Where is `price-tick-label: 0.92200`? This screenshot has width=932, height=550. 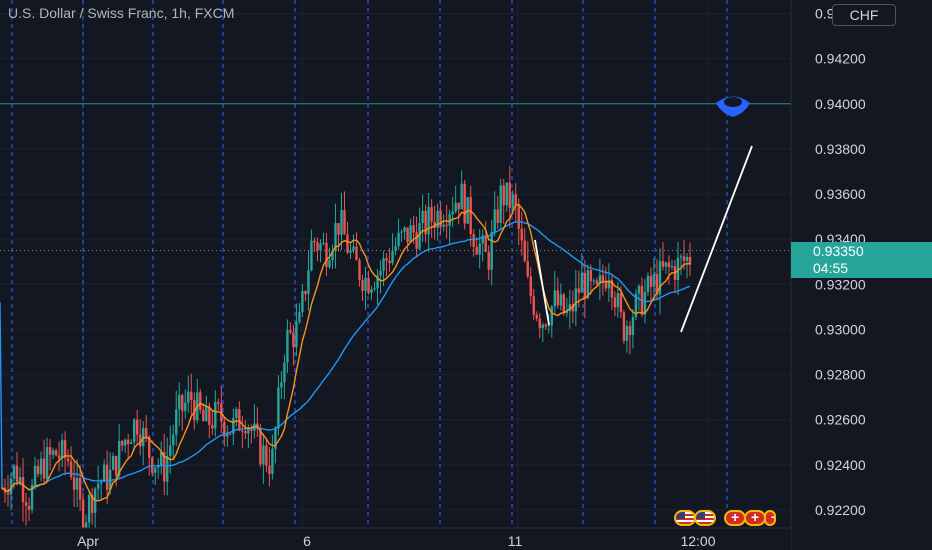 price-tick-label: 0.92200 is located at coordinates (840, 510).